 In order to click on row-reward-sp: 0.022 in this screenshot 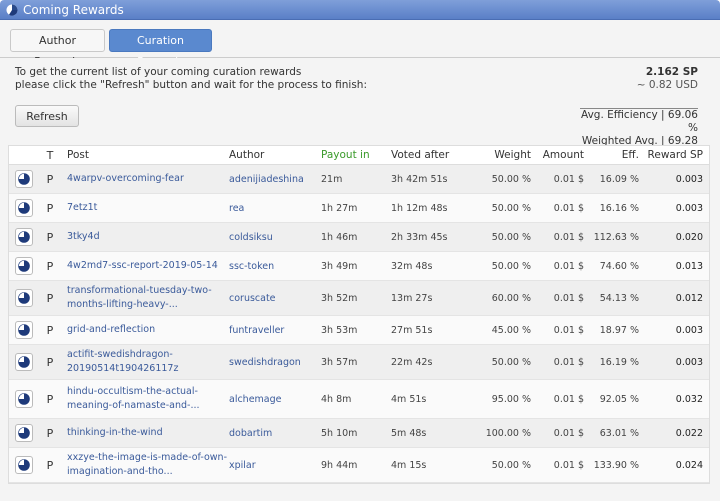, I will do `click(689, 433)`.